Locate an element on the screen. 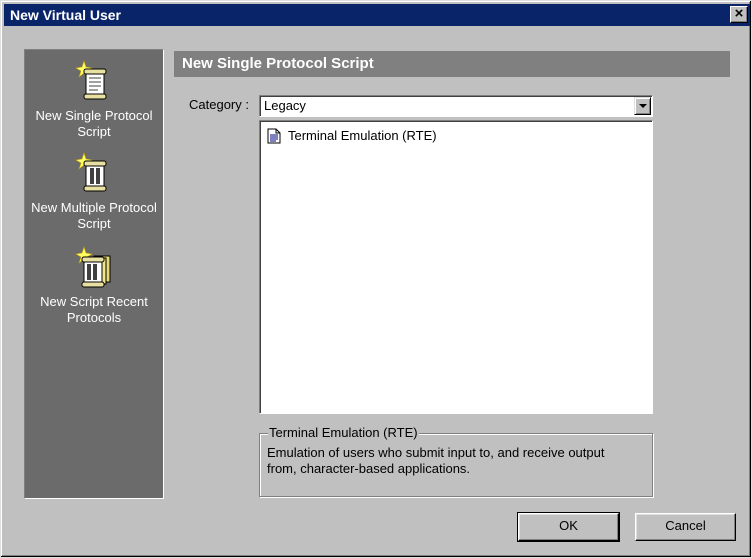 This screenshot has height=558, width=752. sidebar-item-recent-protocols: New Script Recent Protocols is located at coordinates (94, 286).